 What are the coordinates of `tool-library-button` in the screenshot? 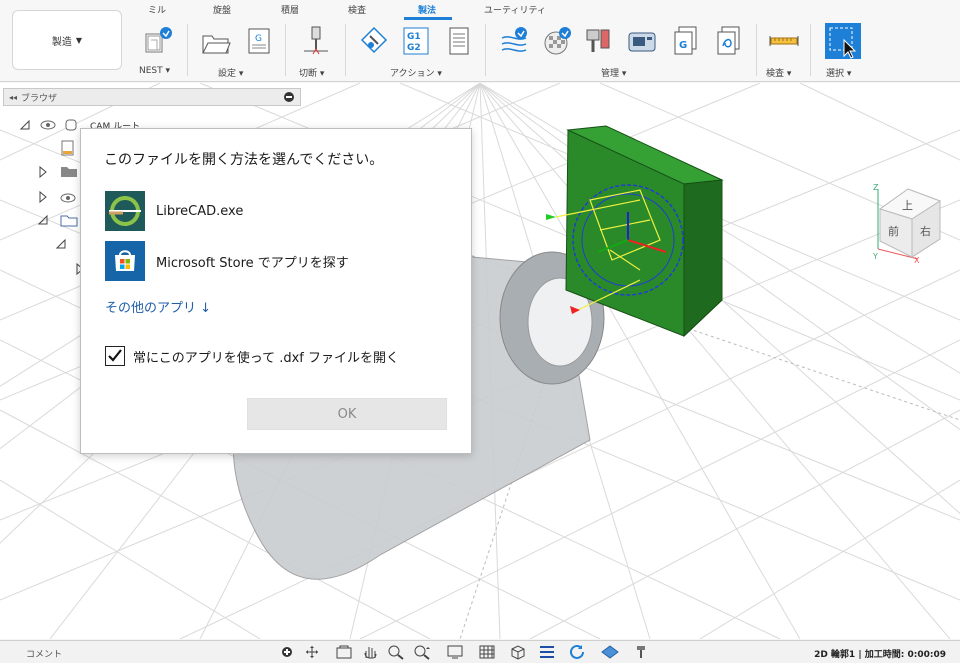 It's located at (514, 41).